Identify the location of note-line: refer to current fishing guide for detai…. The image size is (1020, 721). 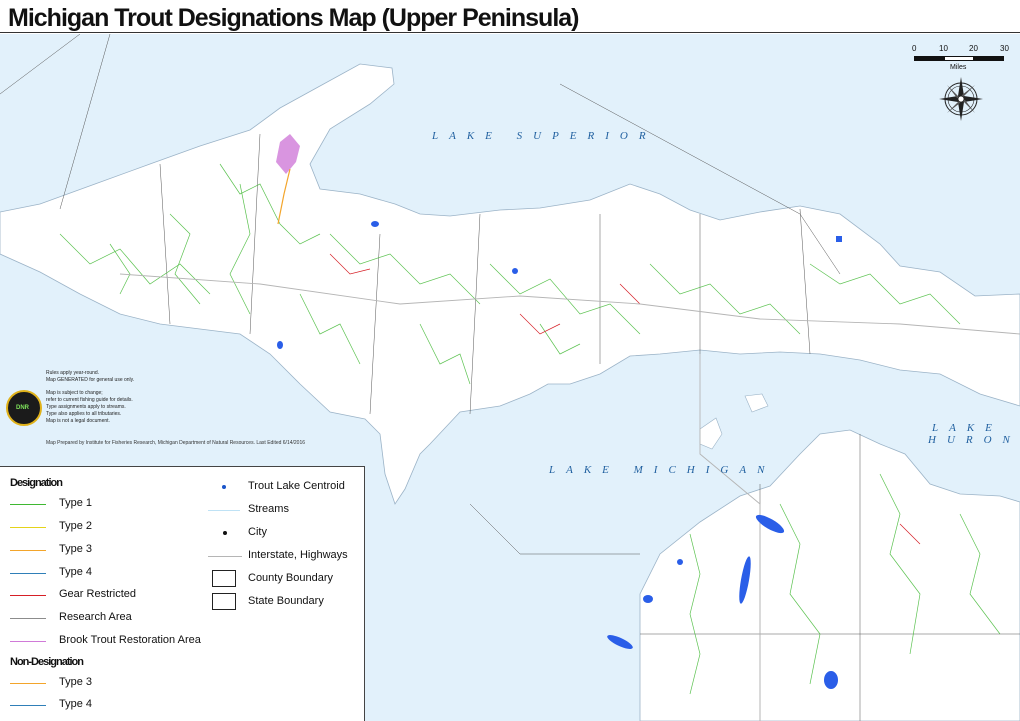
(89, 400).